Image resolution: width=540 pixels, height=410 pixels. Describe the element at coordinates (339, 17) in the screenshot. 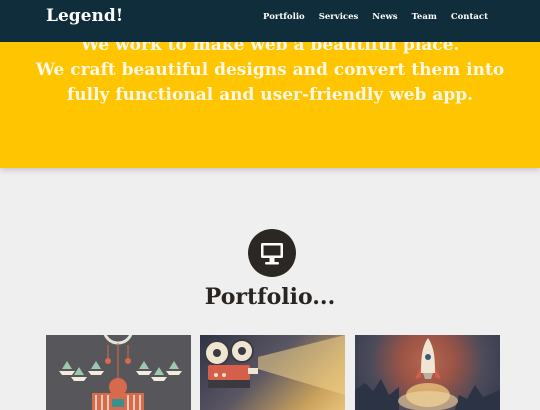

I see `nav-link-services: Services` at that location.